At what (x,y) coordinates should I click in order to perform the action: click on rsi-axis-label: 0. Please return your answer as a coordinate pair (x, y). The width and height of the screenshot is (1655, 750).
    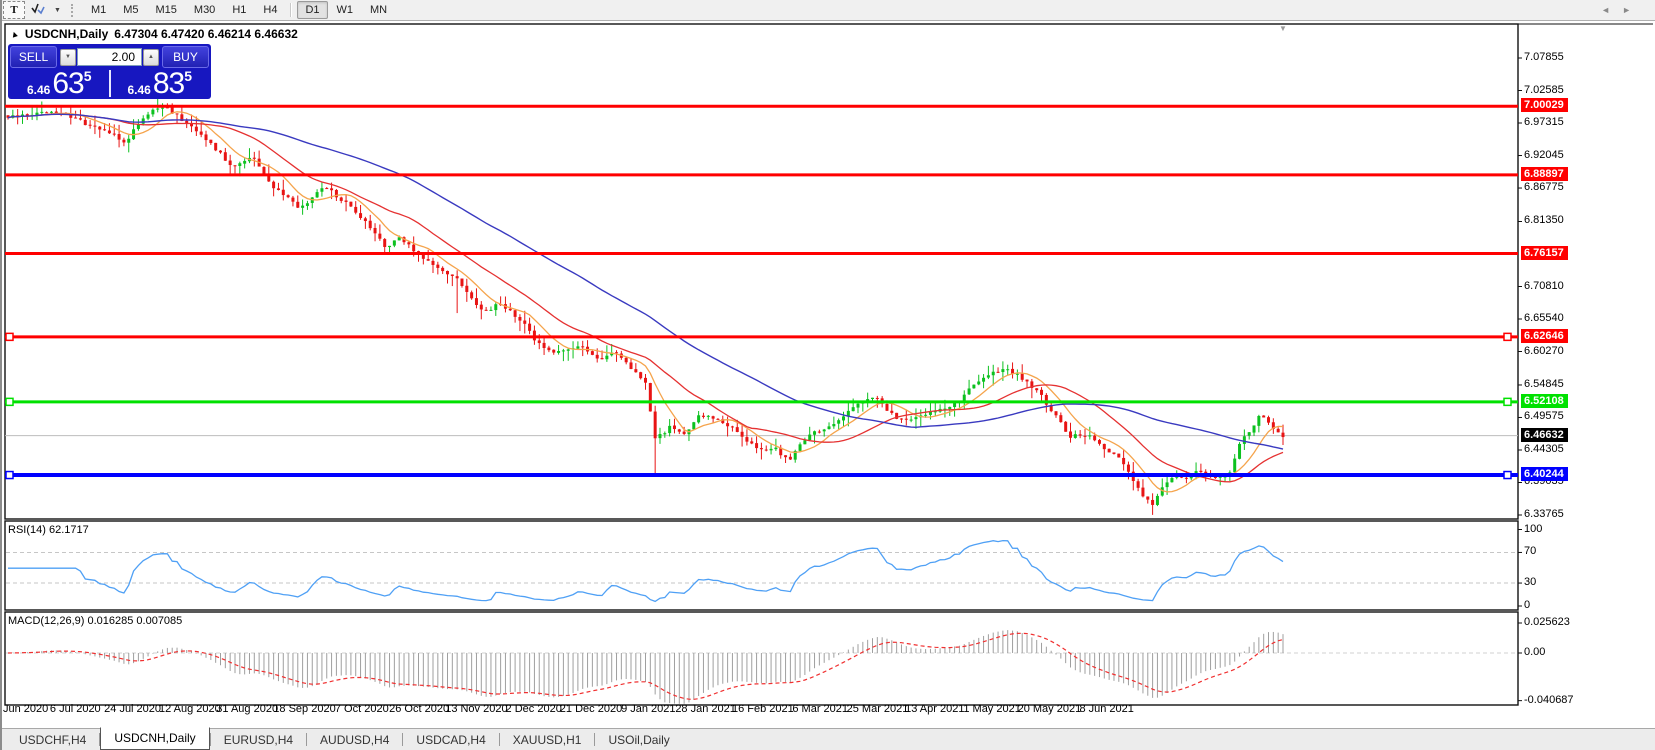
    Looking at the image, I should click on (1527, 605).